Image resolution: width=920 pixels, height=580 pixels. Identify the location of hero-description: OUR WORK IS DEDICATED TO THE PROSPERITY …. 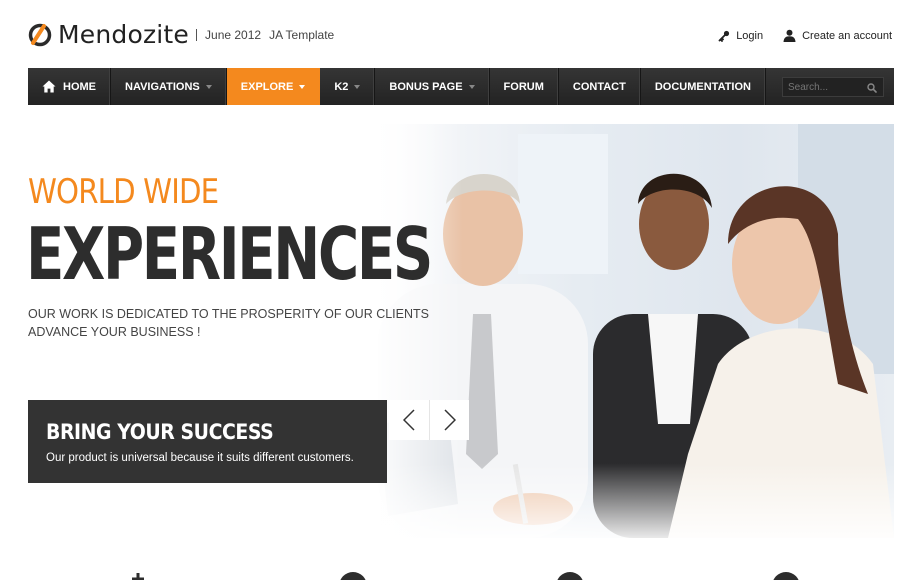
(228, 323).